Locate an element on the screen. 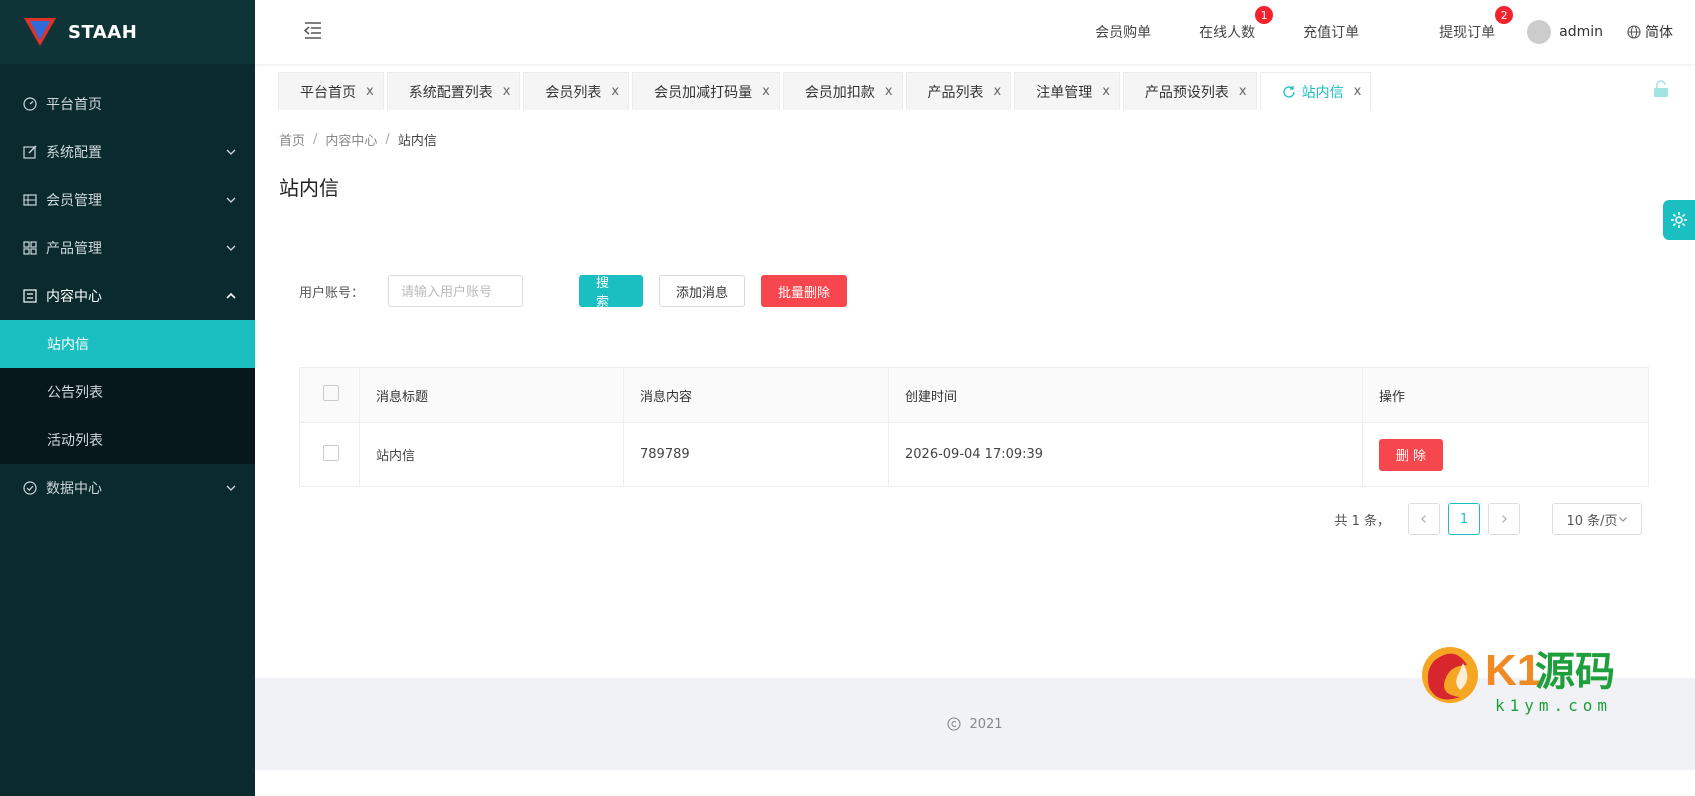 The width and height of the screenshot is (1695, 796). recharge-orders-link: 充值订单 is located at coordinates (1331, 32).